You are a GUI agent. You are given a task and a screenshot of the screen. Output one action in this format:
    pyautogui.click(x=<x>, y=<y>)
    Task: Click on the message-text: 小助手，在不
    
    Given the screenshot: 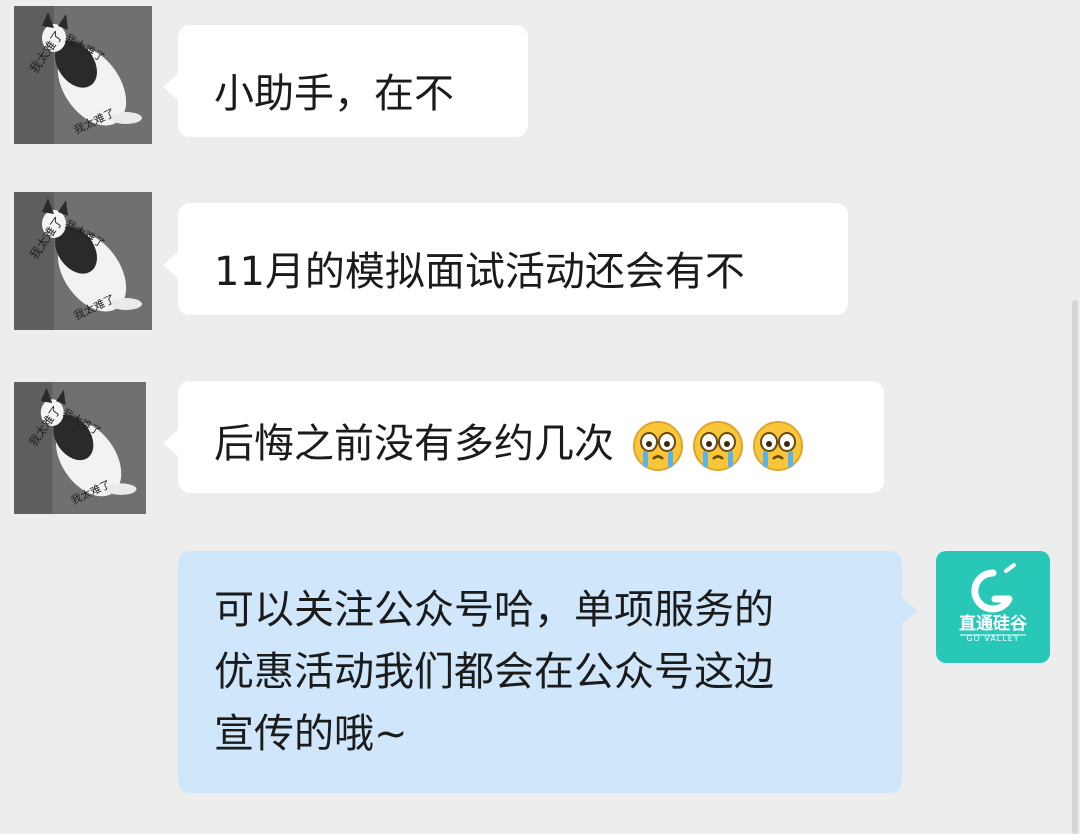 What is the action you would take?
    pyautogui.click(x=334, y=94)
    